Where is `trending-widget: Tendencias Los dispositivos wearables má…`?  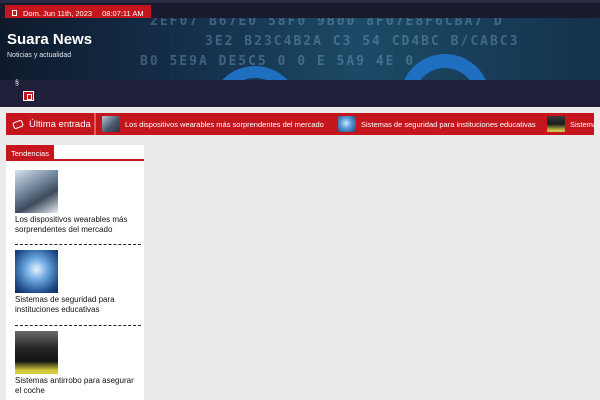
trending-widget: Tendencias Los dispositivos wearables má… is located at coordinates (75, 272).